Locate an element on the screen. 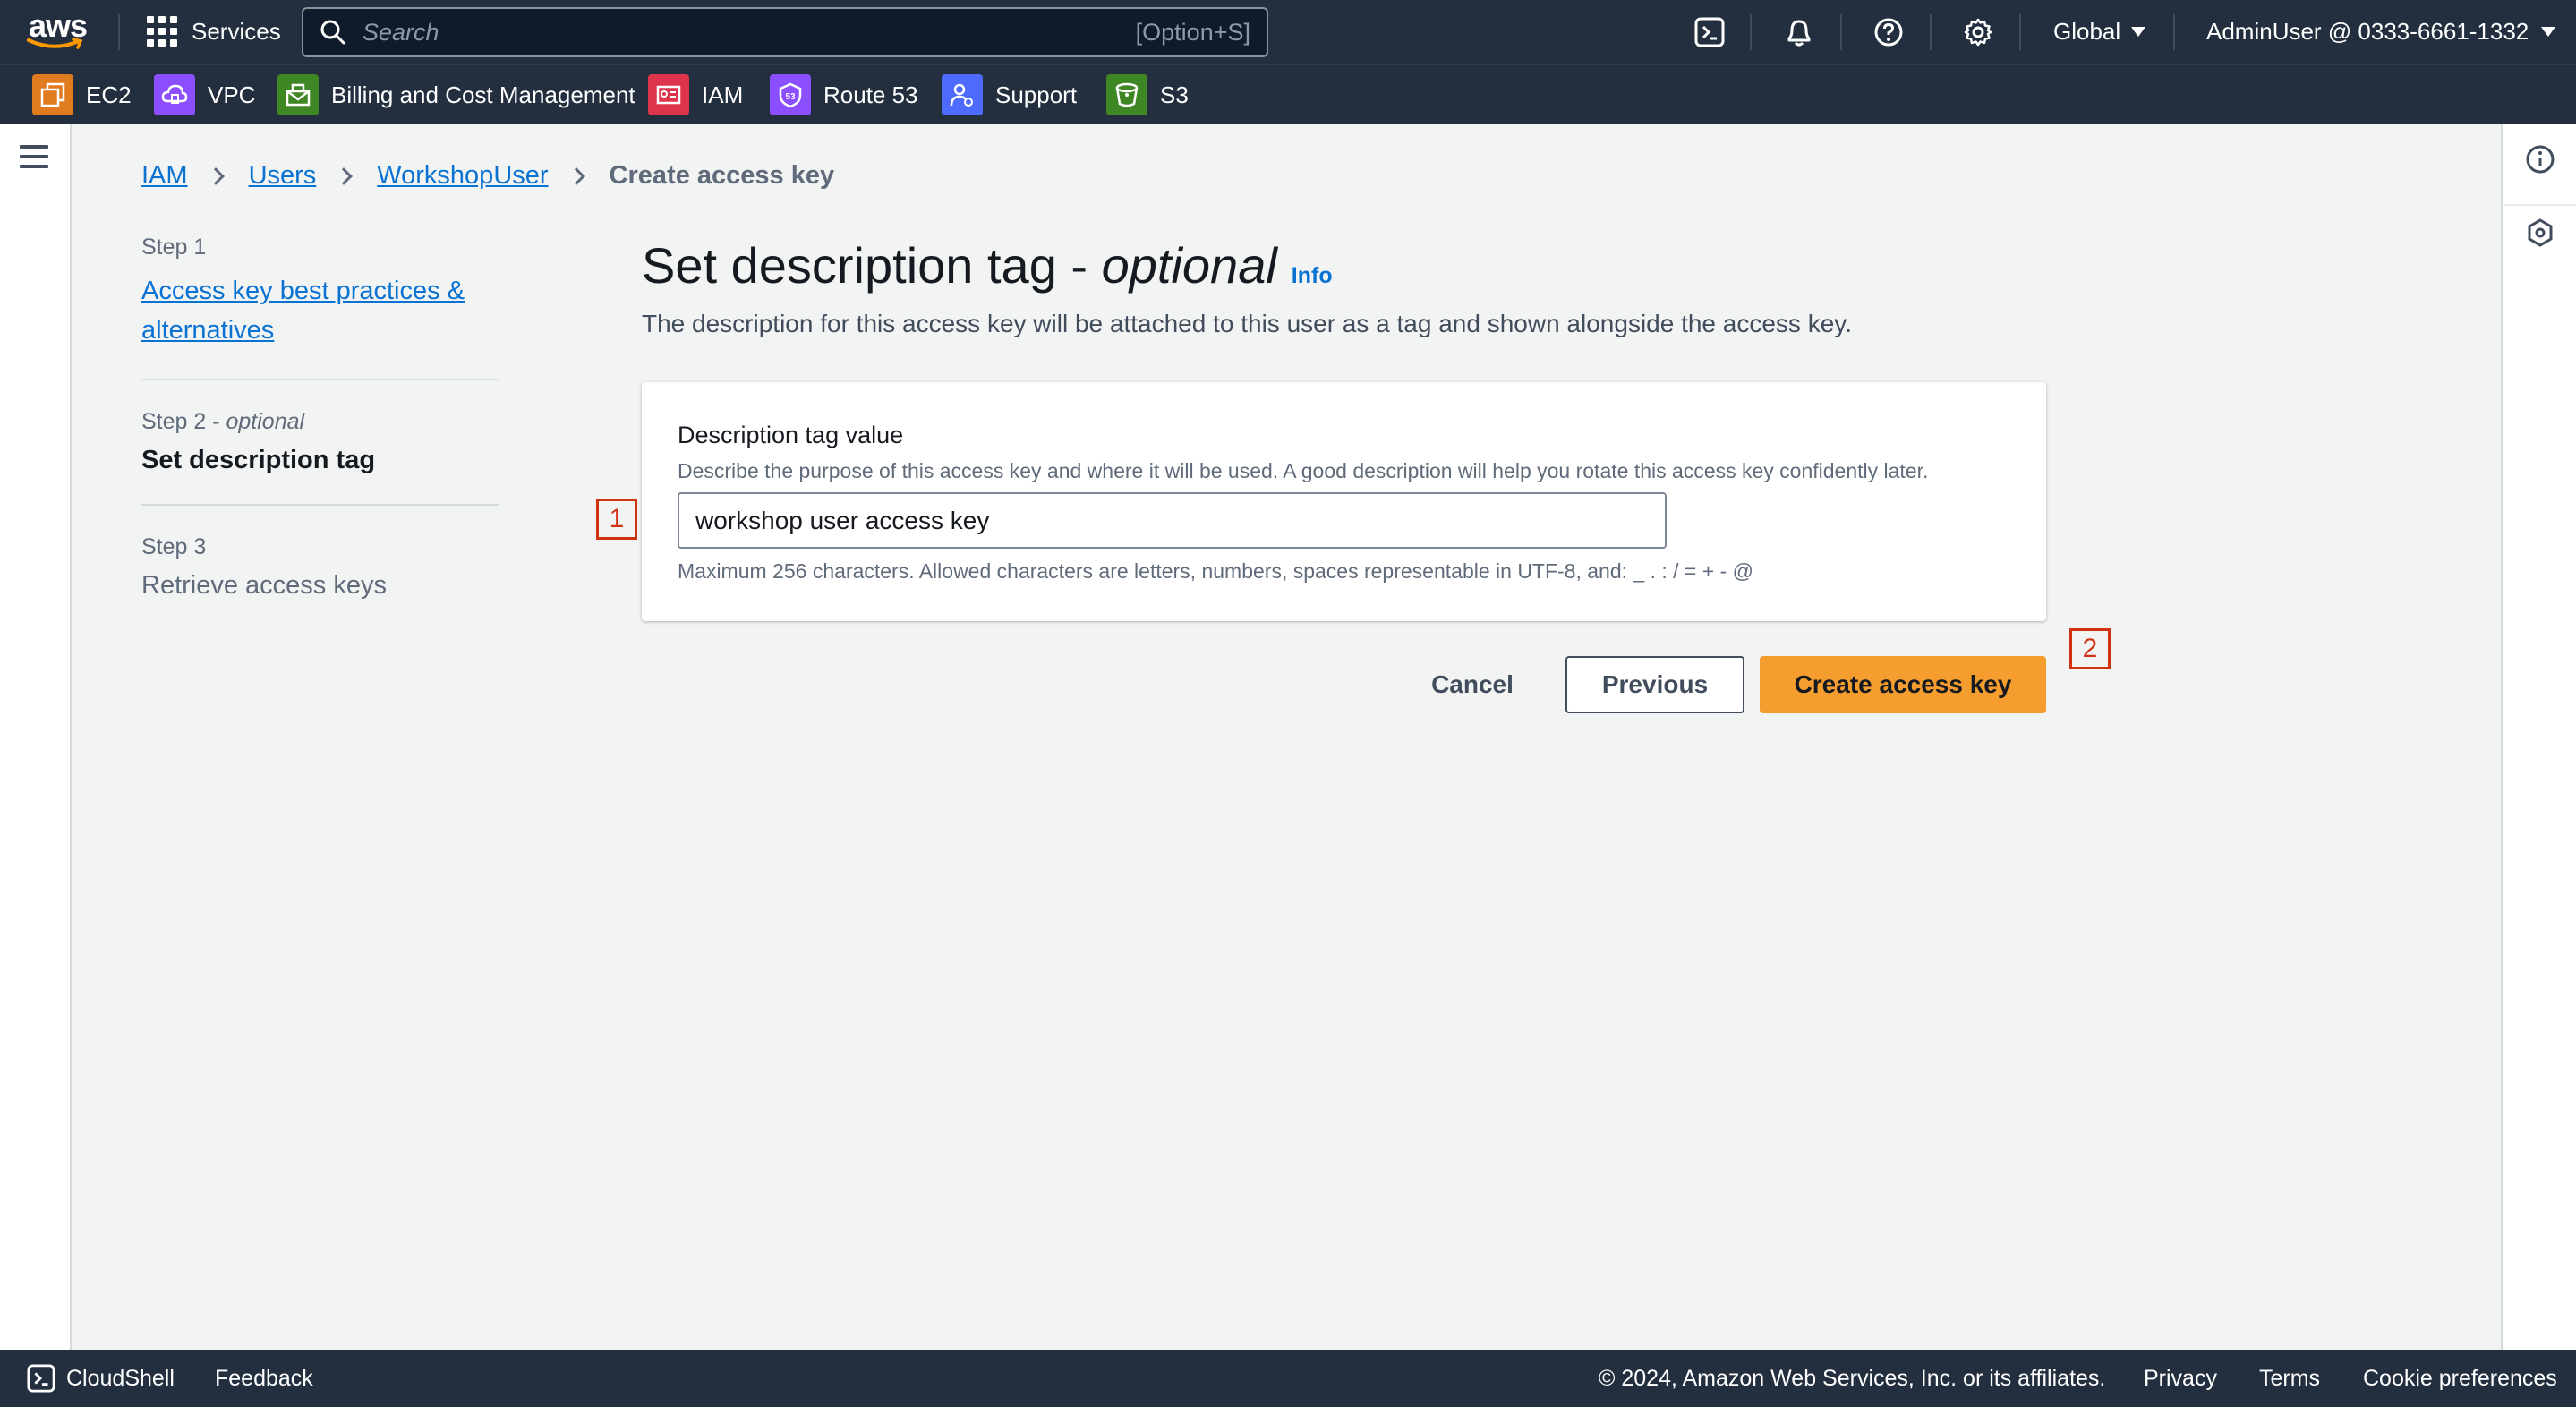 This screenshot has height=1407, width=2576. page-title: Set description tag - optional Info is located at coordinates (987, 265).